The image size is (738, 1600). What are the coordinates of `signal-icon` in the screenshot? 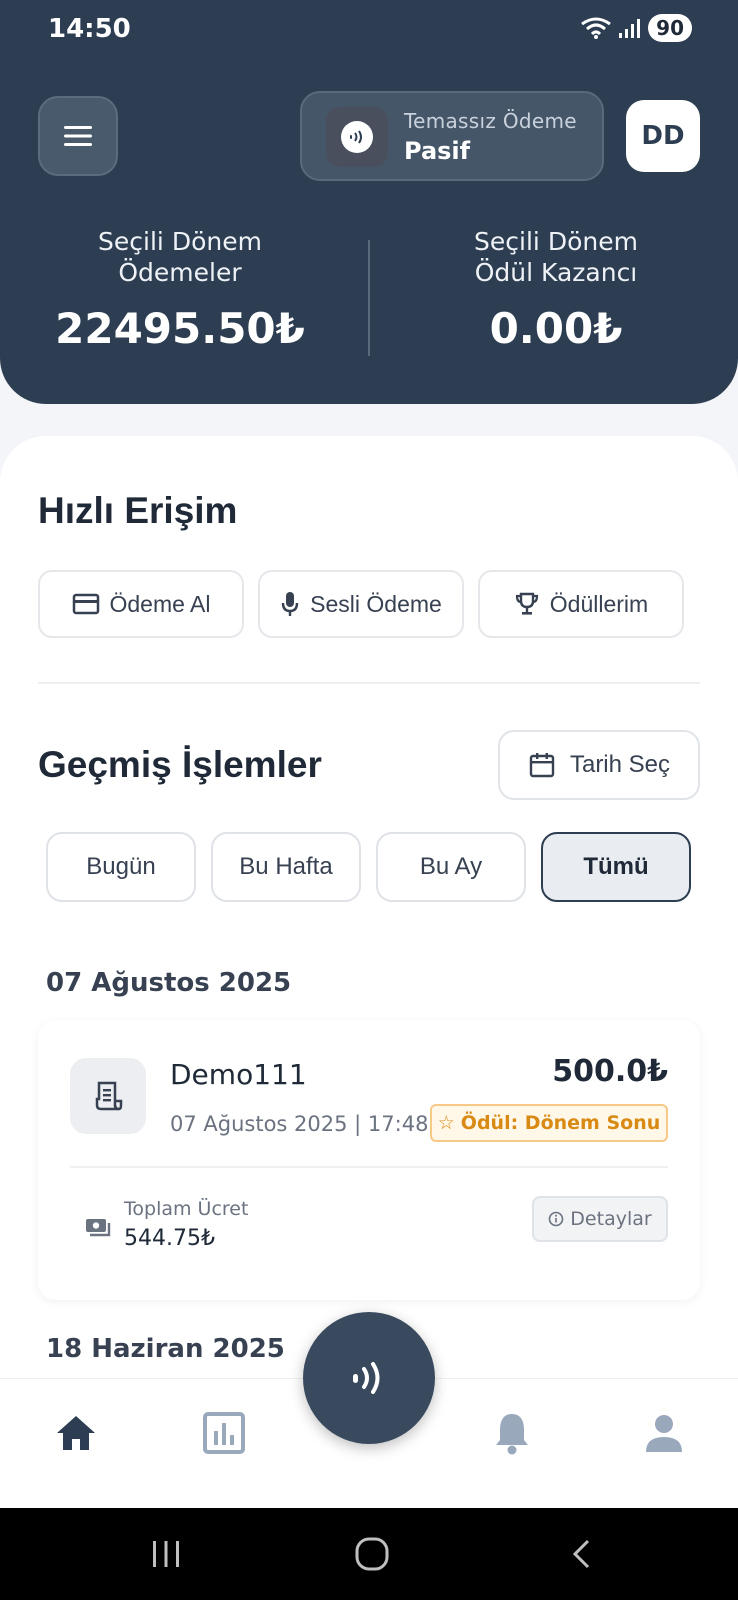 It's located at (630, 28).